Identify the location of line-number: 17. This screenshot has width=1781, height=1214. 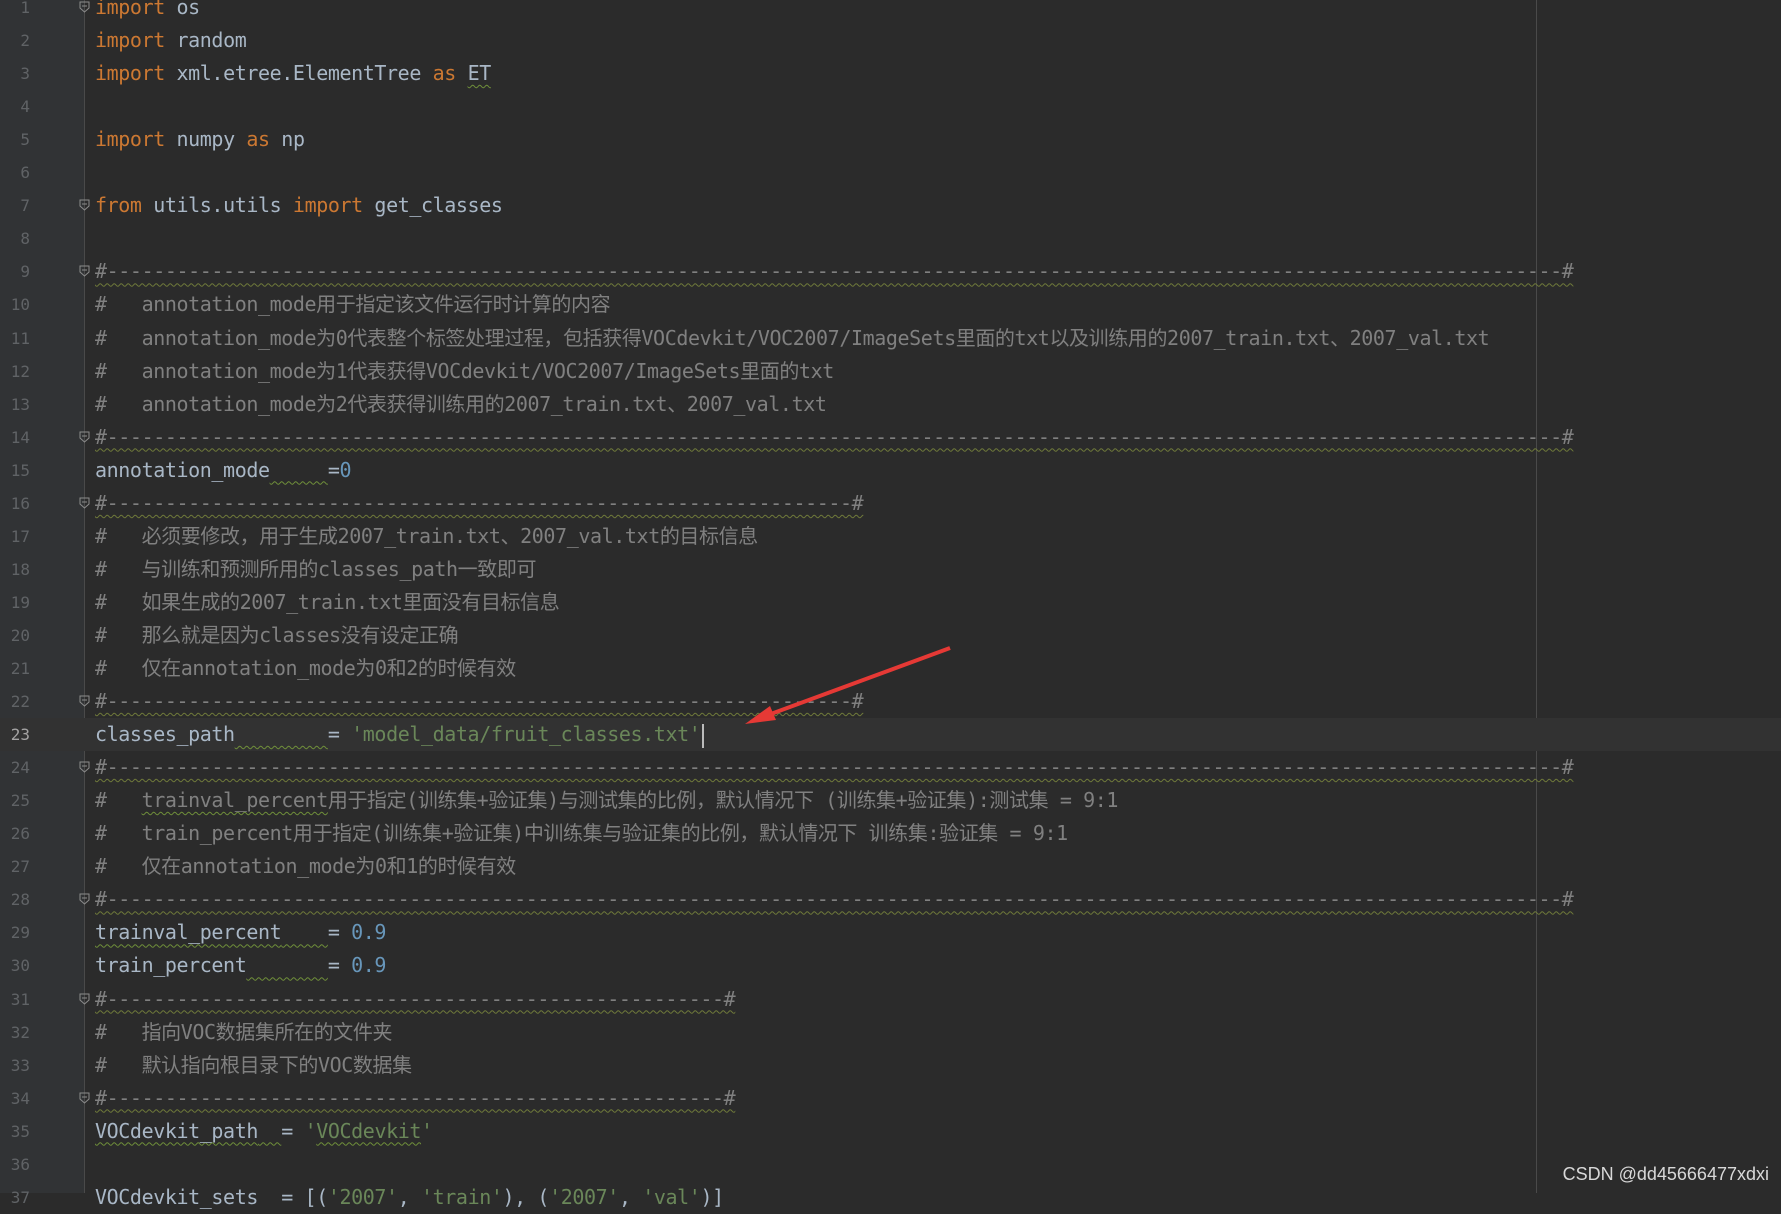
(15, 536).